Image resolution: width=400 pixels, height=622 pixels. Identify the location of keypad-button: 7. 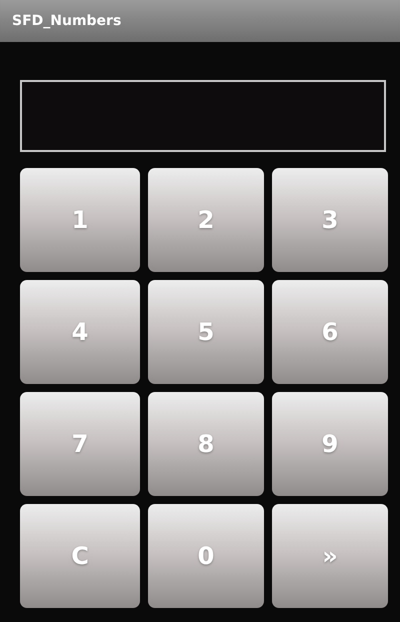
(80, 444).